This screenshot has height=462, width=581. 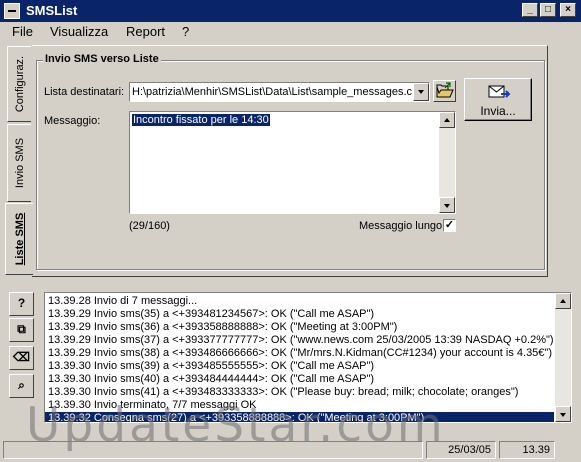 I want to click on window-title: SMSList, so click(x=52, y=10).